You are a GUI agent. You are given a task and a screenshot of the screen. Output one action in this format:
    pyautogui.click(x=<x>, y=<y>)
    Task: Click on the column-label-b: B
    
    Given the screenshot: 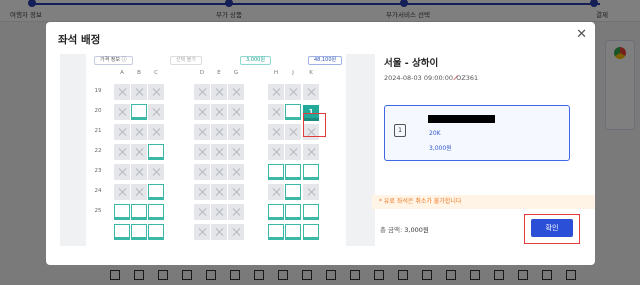 What is the action you would take?
    pyautogui.click(x=139, y=73)
    